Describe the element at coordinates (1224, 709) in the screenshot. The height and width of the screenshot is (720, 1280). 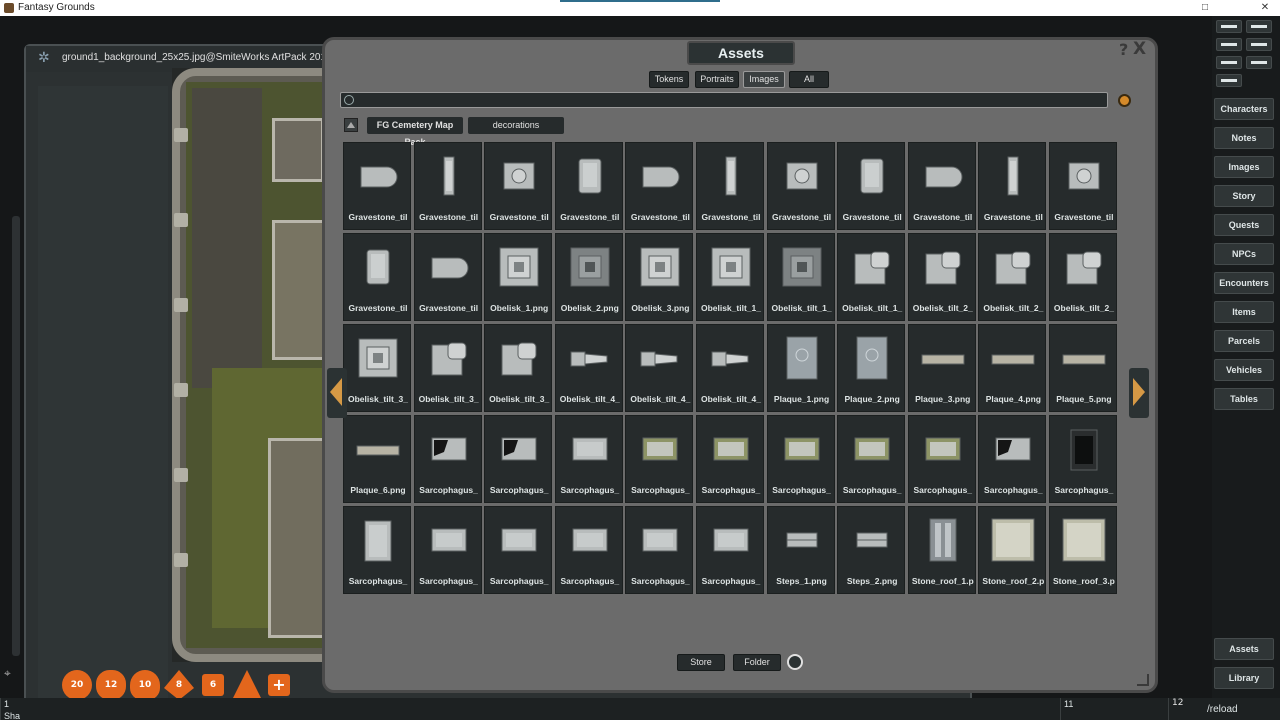
I see `chat-input: 12 /reload` at that location.